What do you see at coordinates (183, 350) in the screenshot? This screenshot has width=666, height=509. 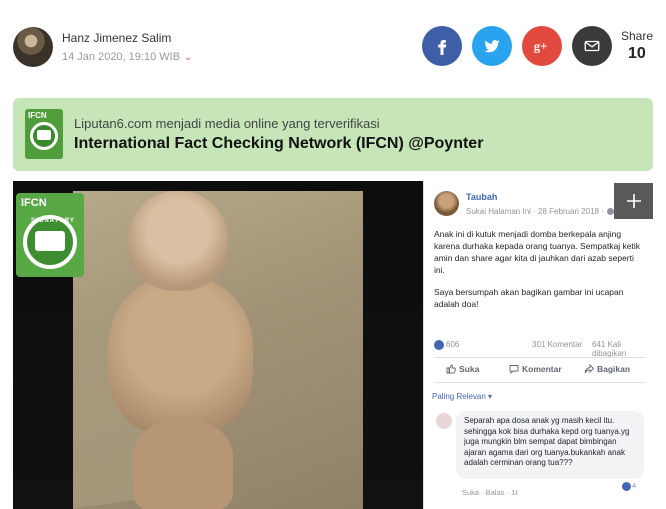 I see `creature-figure` at bounding box center [183, 350].